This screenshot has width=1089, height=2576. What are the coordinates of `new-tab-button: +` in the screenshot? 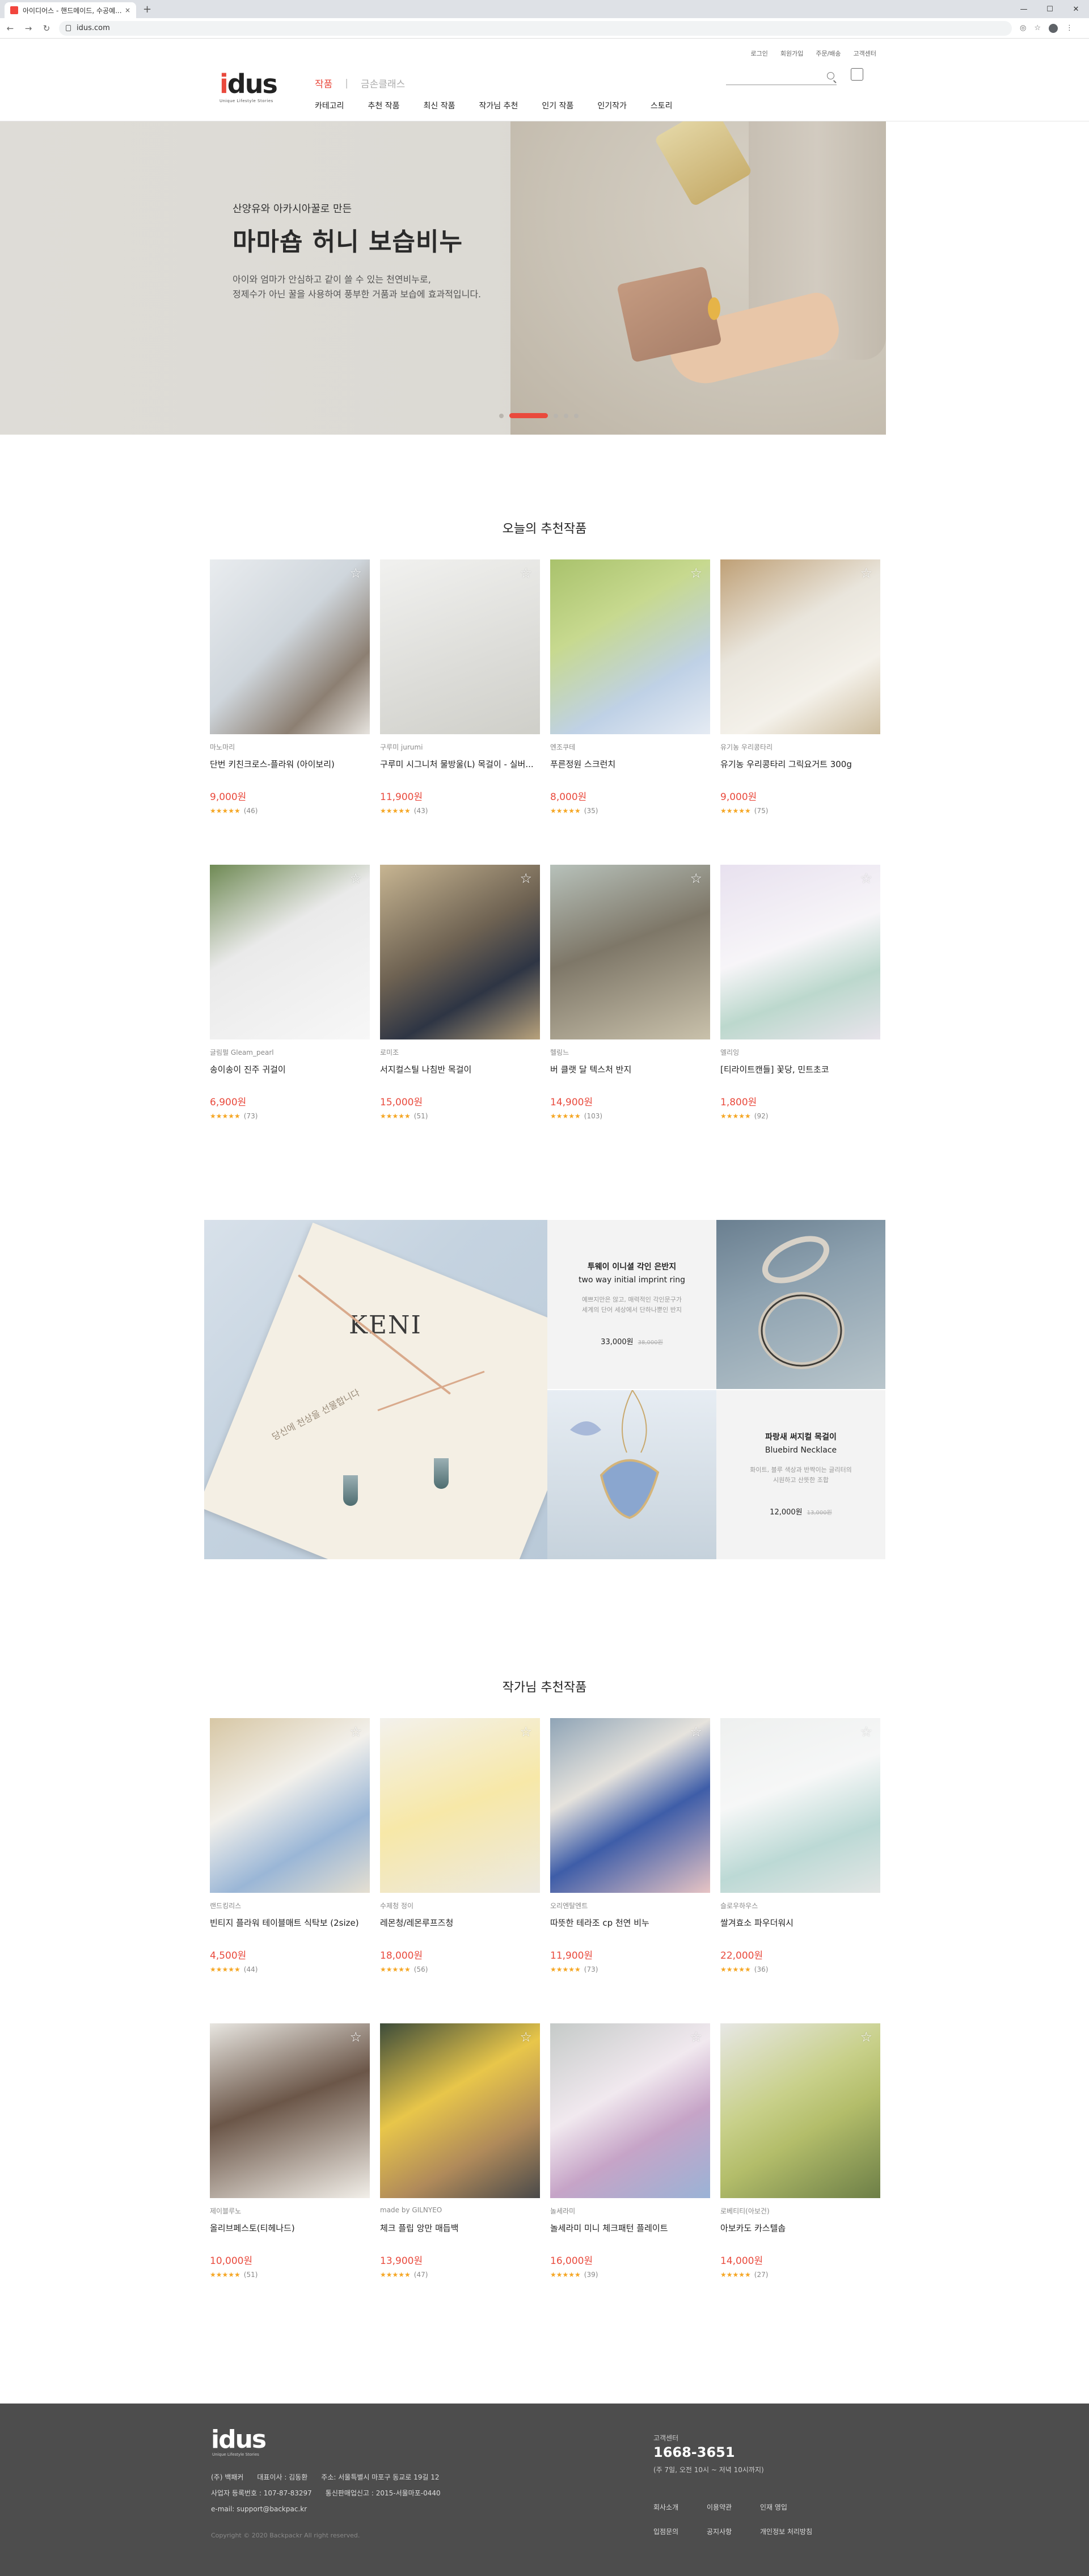 It's located at (147, 9).